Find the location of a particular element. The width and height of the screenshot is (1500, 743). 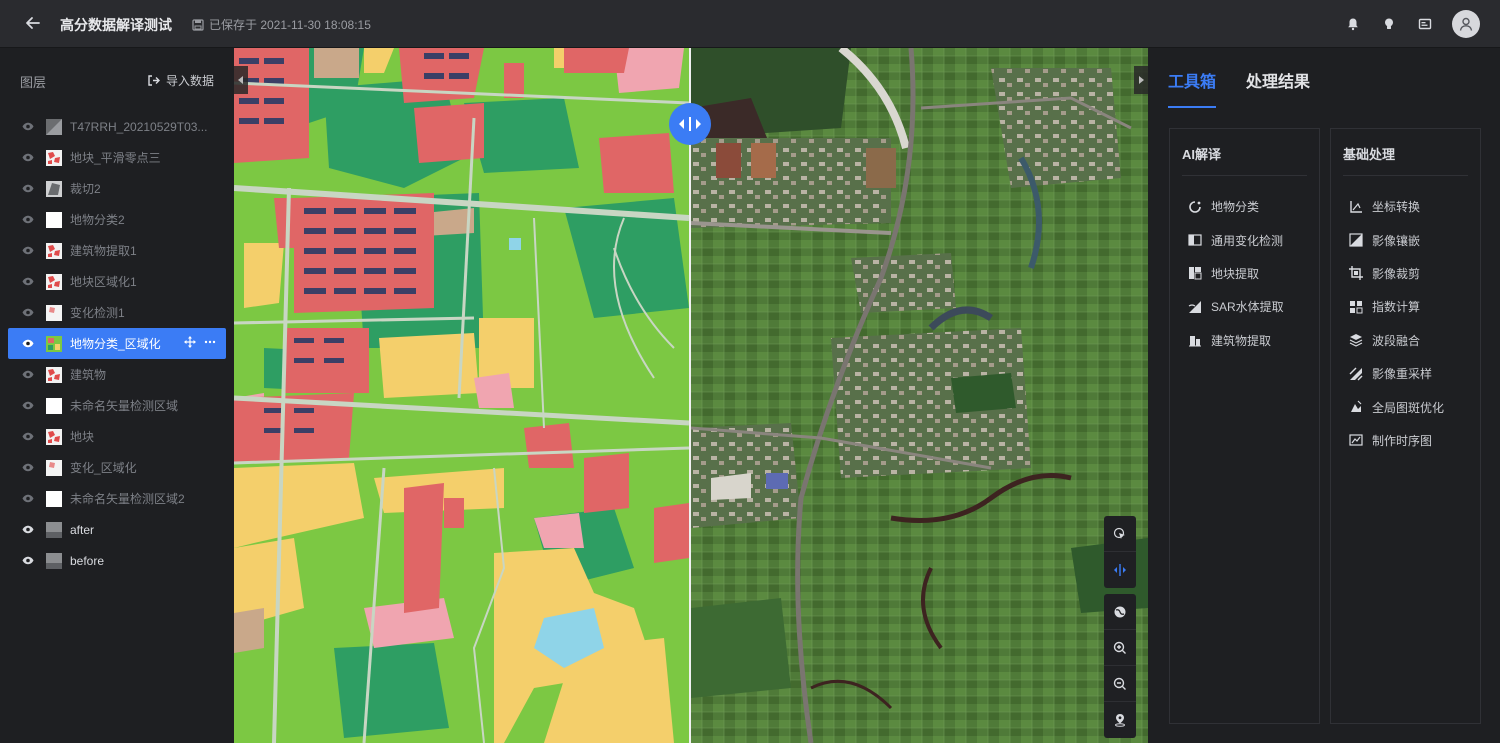

tool-item: 影像裁剪 is located at coordinates (1405, 273).